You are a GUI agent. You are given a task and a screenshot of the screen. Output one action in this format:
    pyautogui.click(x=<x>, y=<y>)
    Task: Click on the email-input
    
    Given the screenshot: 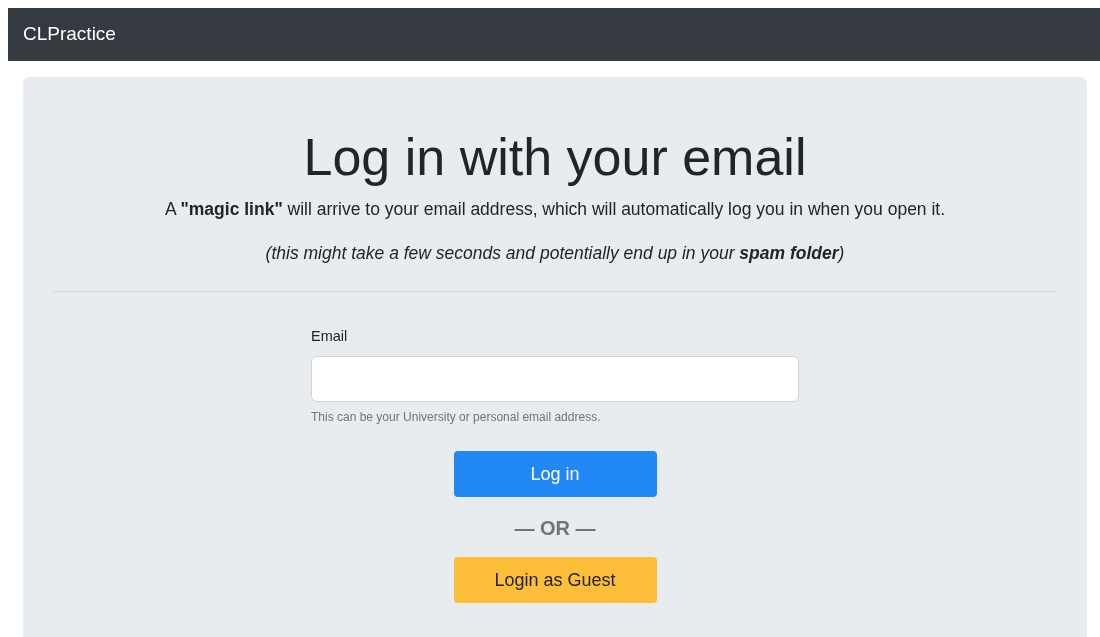 What is the action you would take?
    pyautogui.click(x=555, y=379)
    